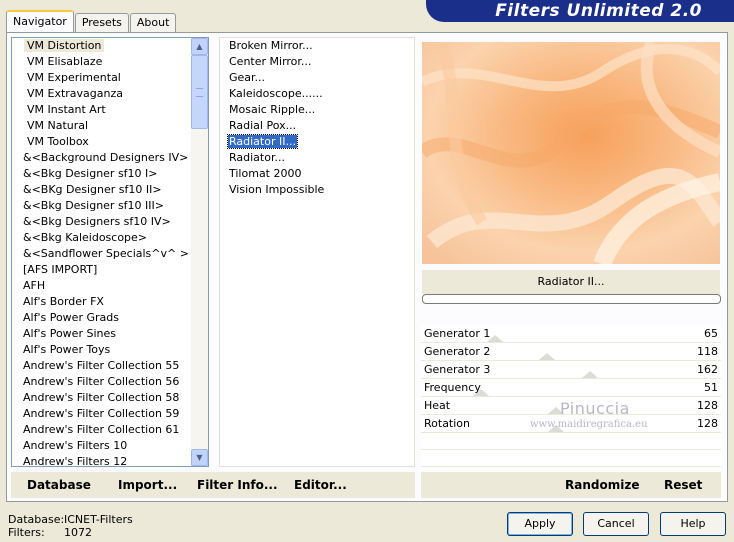  What do you see at coordinates (595, 408) in the screenshot?
I see `watermark-name: Pinuccia` at bounding box center [595, 408].